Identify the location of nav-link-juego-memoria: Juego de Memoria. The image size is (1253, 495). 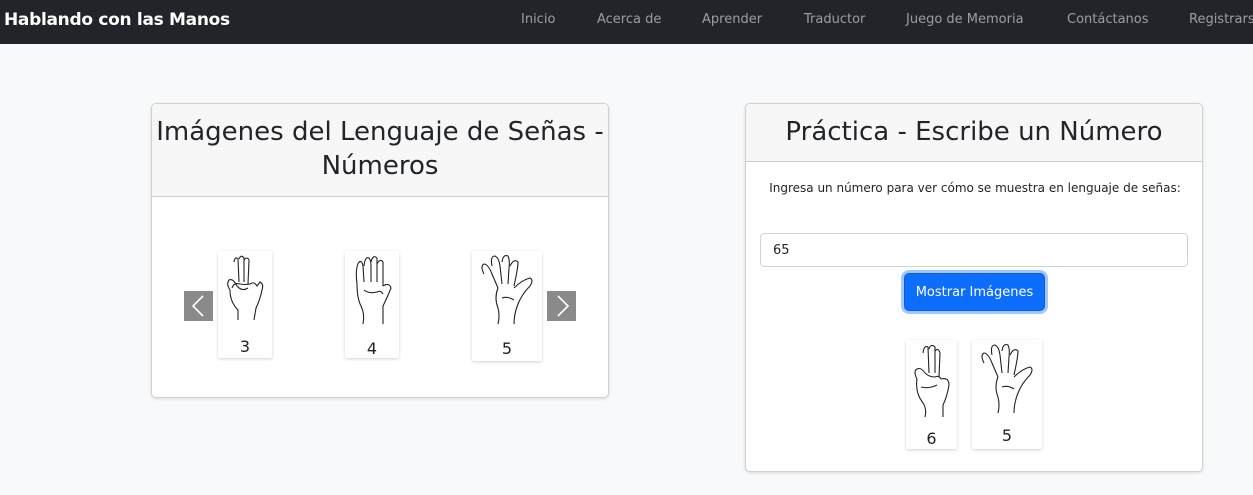
(965, 19).